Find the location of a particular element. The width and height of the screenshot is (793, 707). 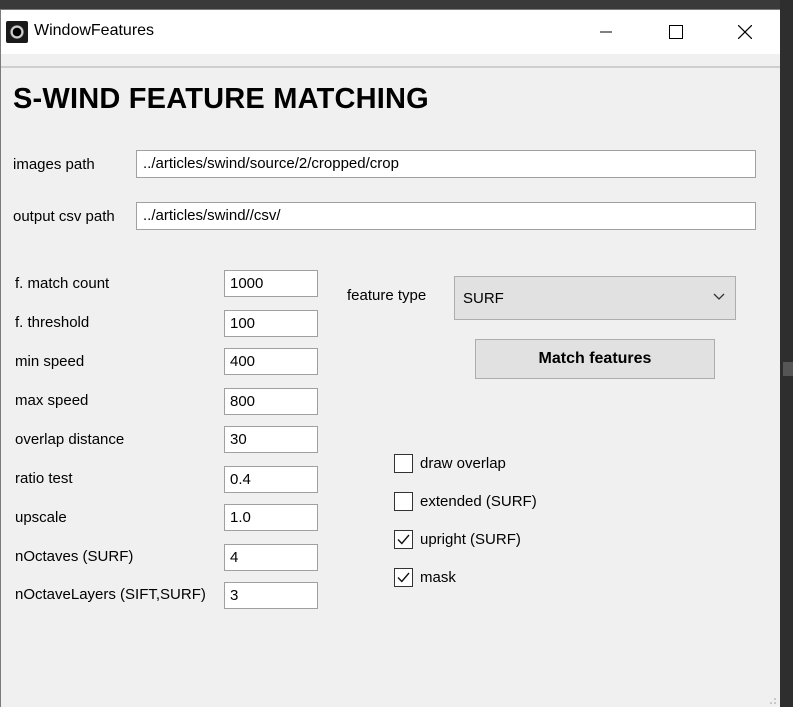

noctave-layers-label: nOctaveLayers (SIFT,SURF) is located at coordinates (110, 594).